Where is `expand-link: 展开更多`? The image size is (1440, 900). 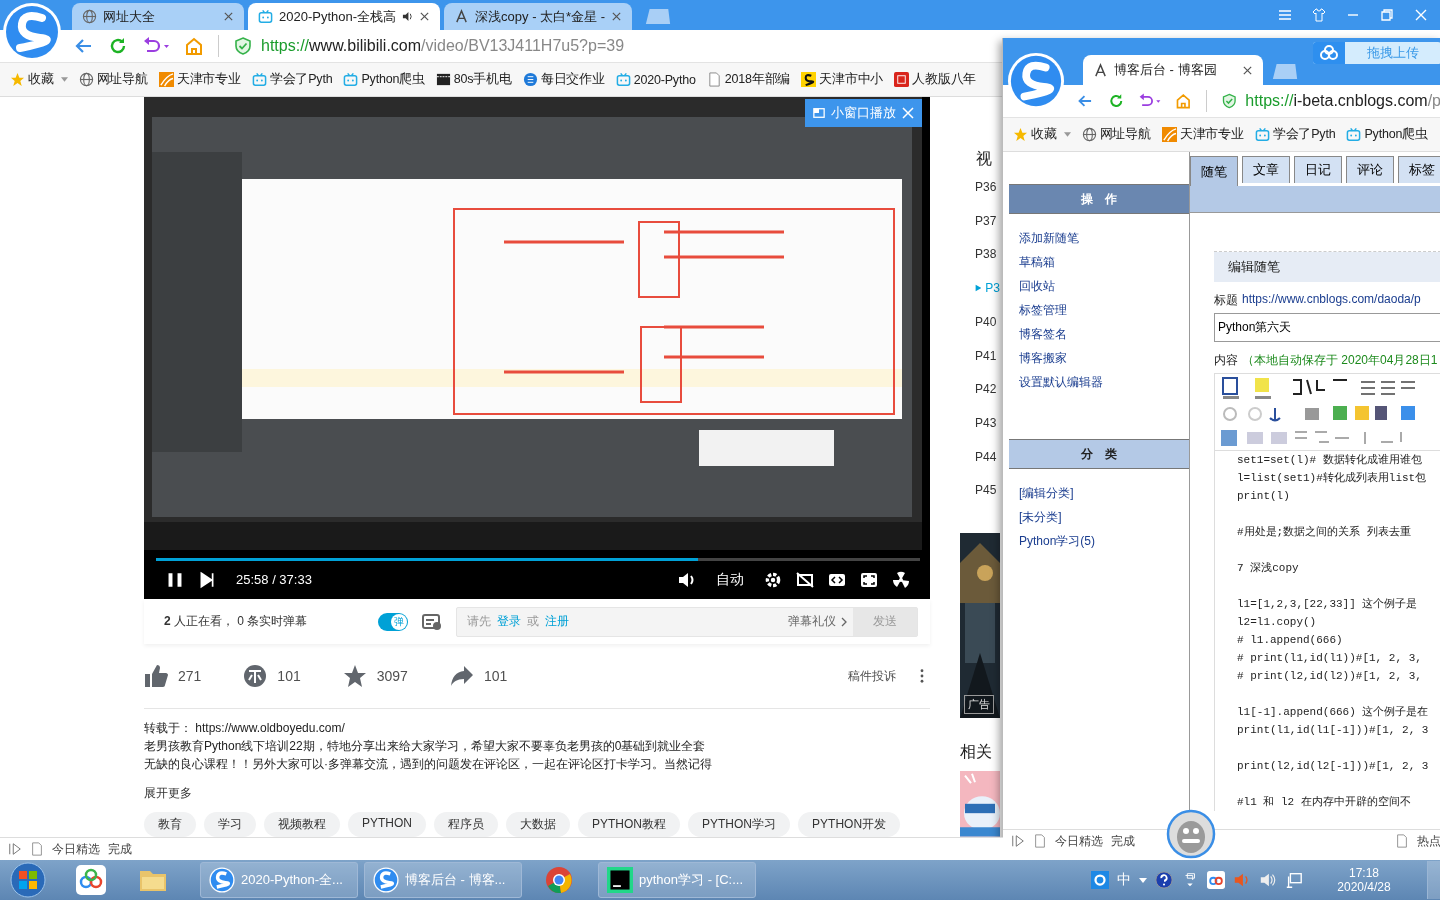
expand-link: 展开更多 is located at coordinates (537, 793).